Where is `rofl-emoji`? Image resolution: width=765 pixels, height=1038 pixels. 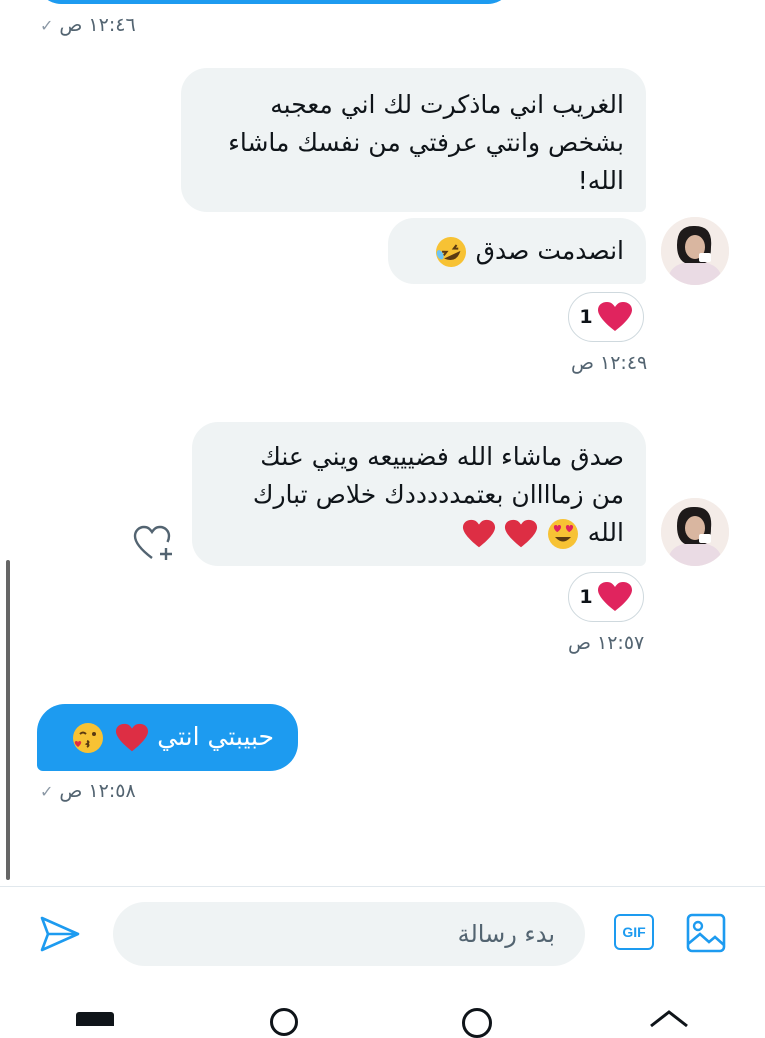 rofl-emoji is located at coordinates (450, 252).